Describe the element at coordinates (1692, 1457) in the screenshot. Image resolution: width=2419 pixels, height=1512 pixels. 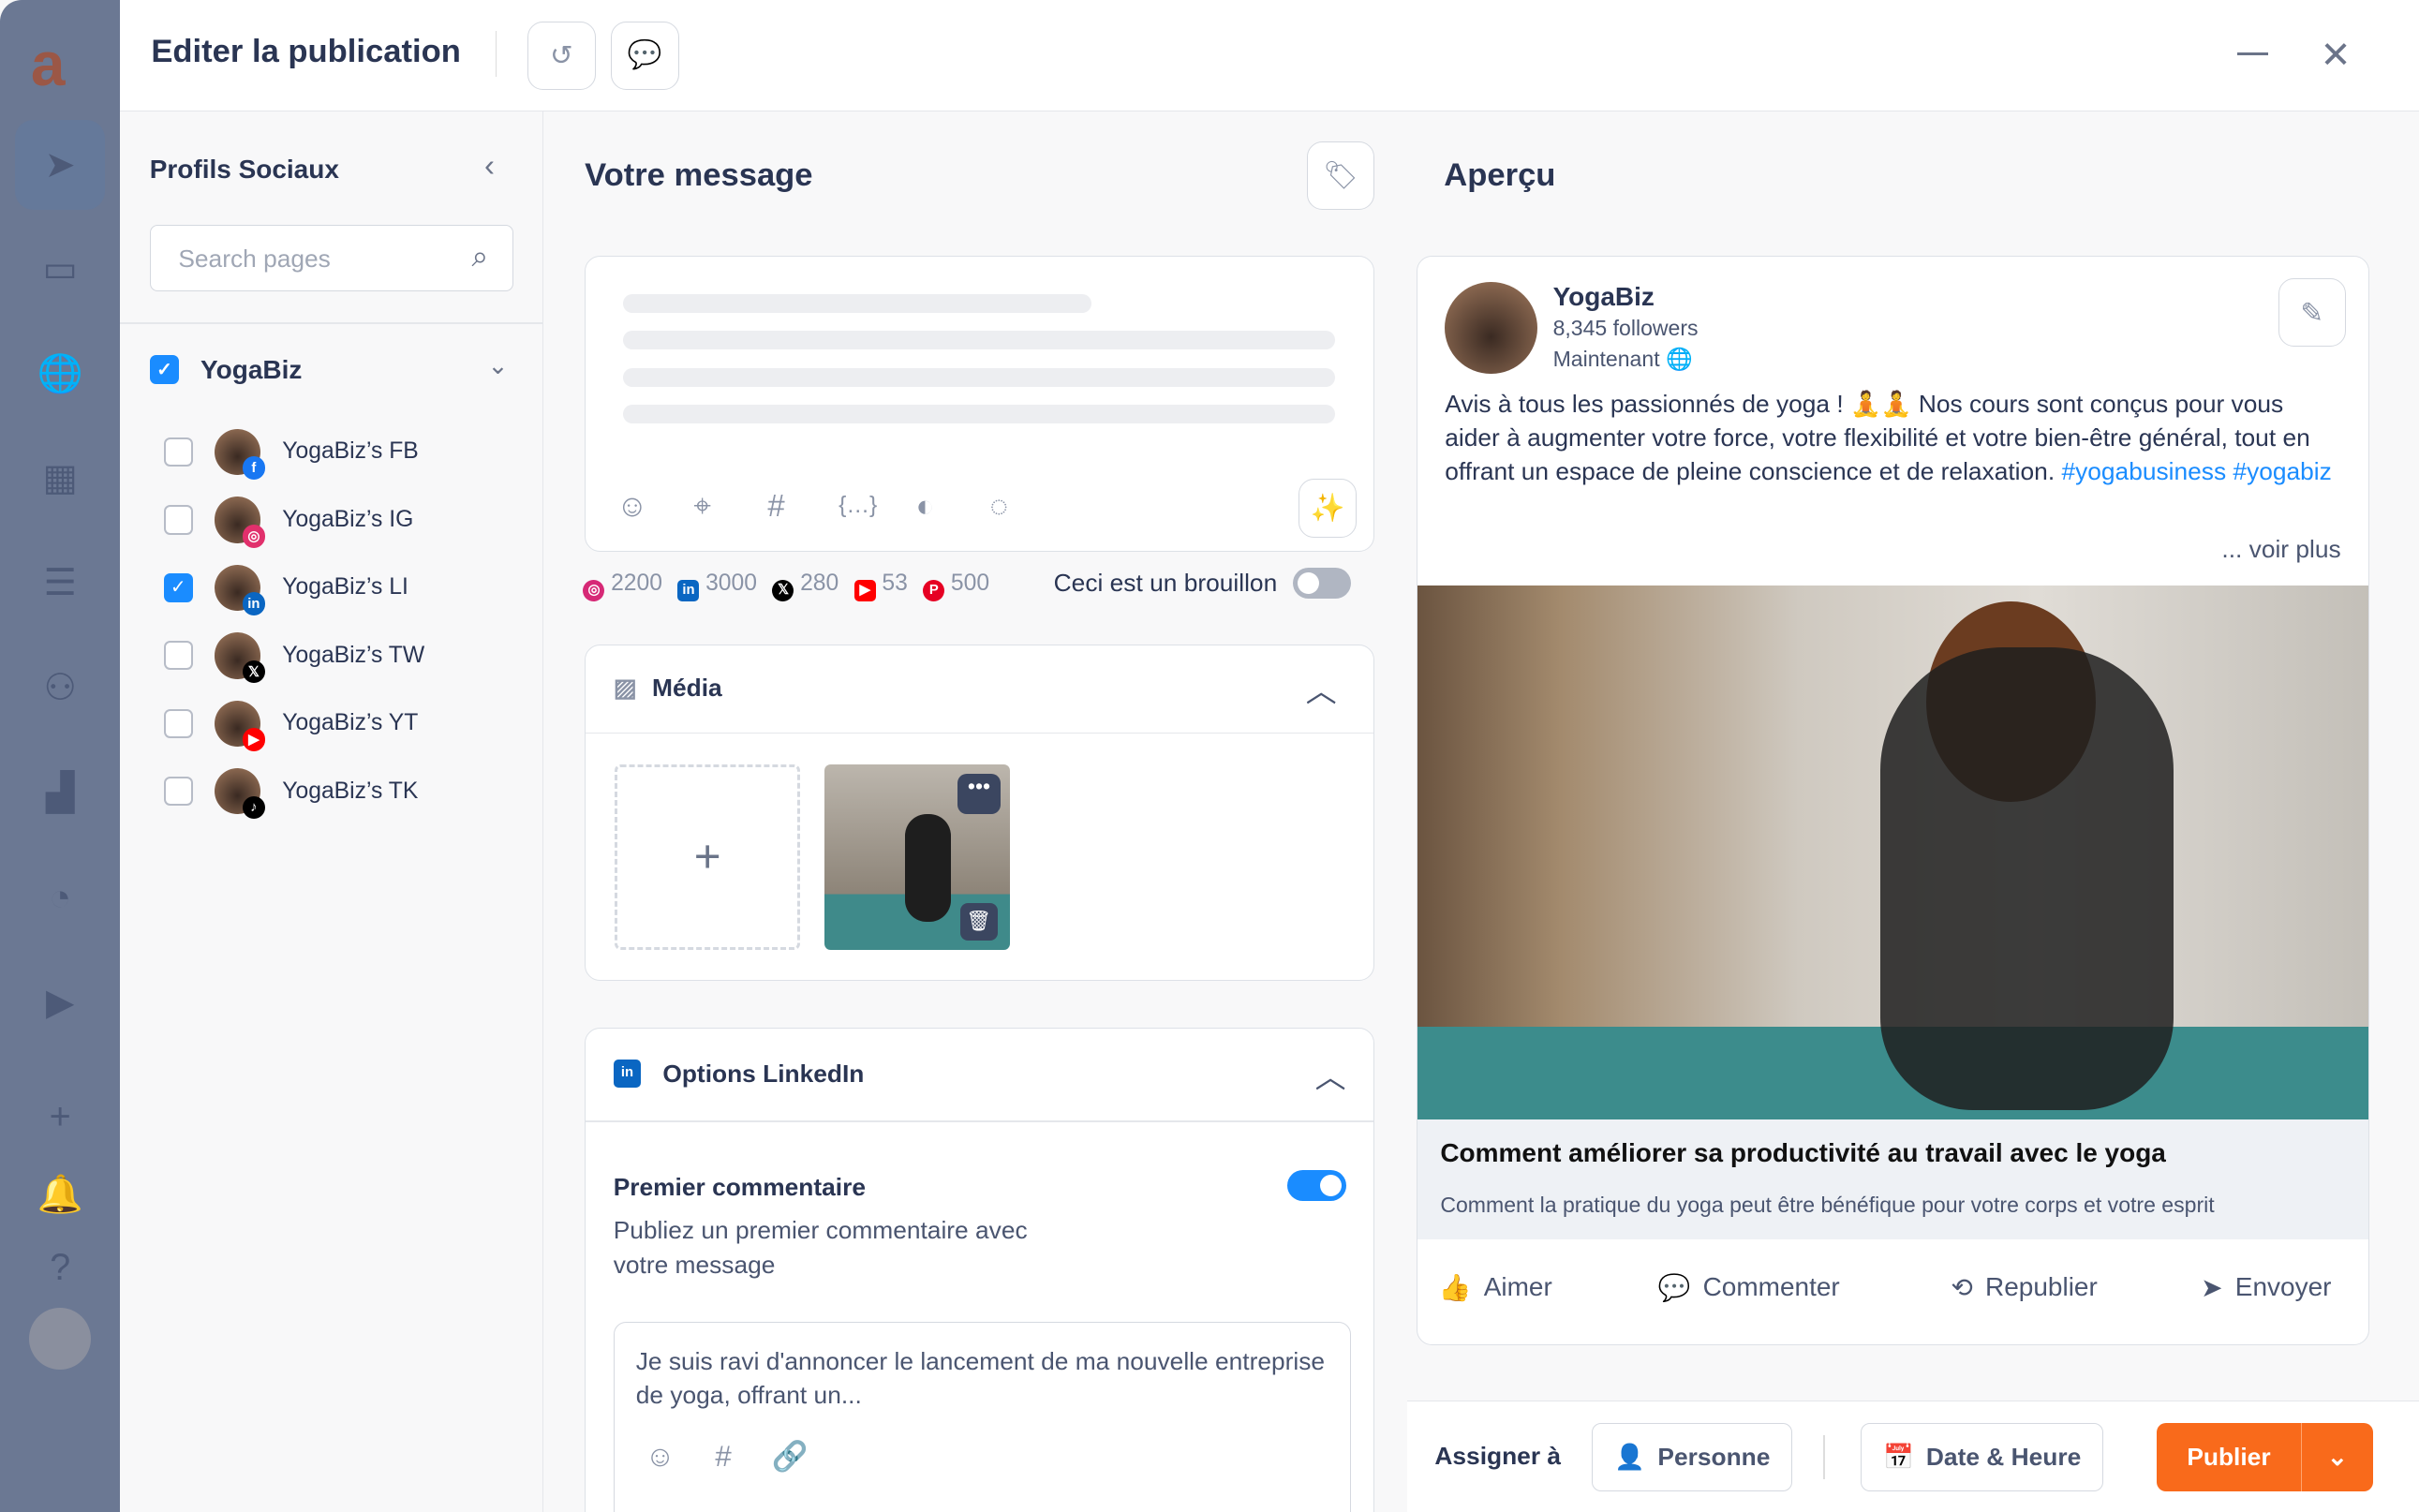
I see `assign-person-button: 👤 Personne` at that location.